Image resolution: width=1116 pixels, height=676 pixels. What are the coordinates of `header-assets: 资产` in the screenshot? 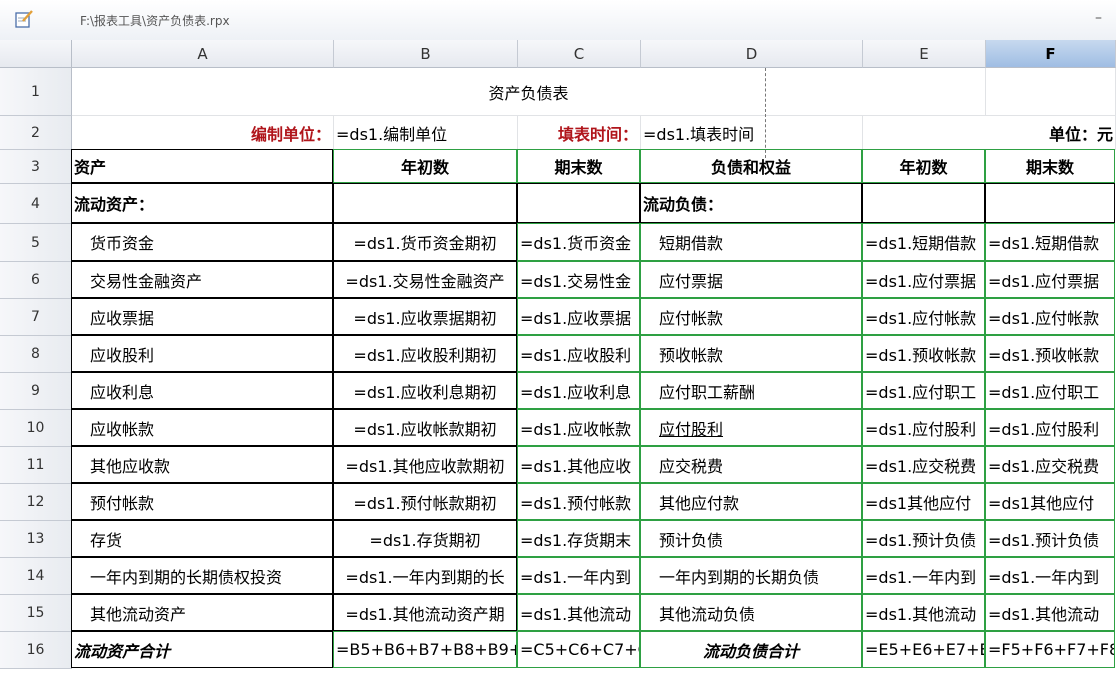 It's located at (202, 166).